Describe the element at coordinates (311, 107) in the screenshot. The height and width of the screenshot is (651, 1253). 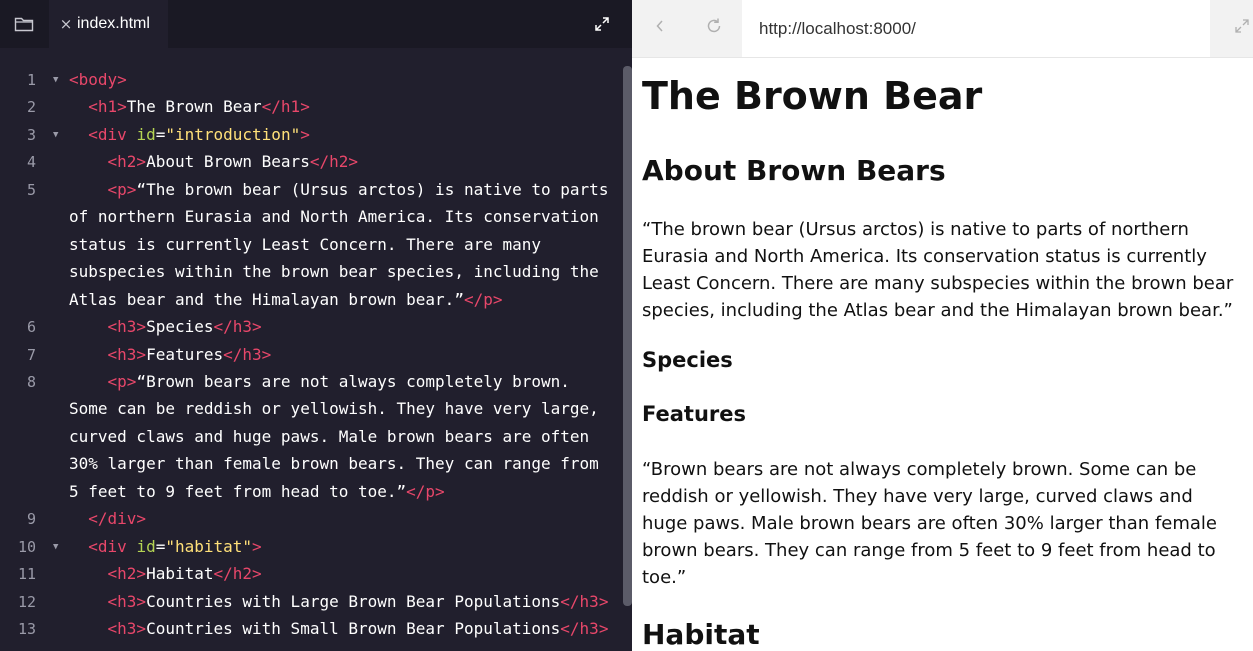
I see `code-line: 2 <h1>The Brown Bear</h1>` at that location.